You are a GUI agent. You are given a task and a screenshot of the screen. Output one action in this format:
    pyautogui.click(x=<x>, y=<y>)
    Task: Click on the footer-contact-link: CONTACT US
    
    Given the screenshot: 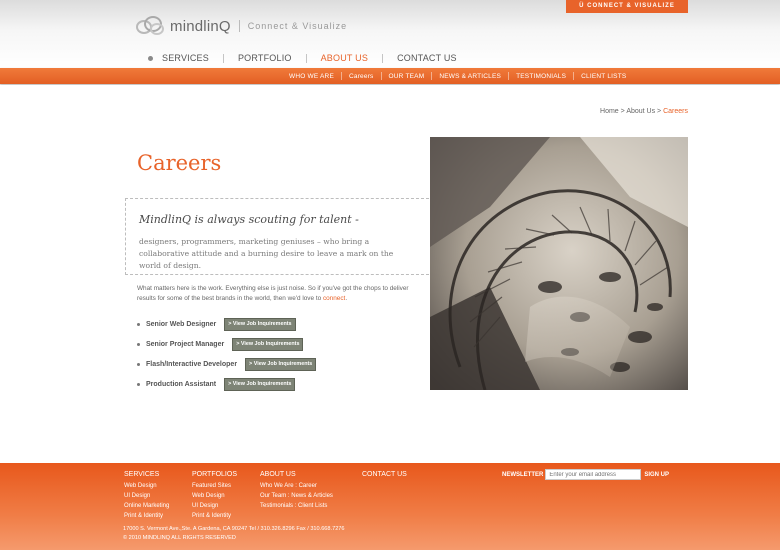 What is the action you would take?
    pyautogui.click(x=384, y=474)
    